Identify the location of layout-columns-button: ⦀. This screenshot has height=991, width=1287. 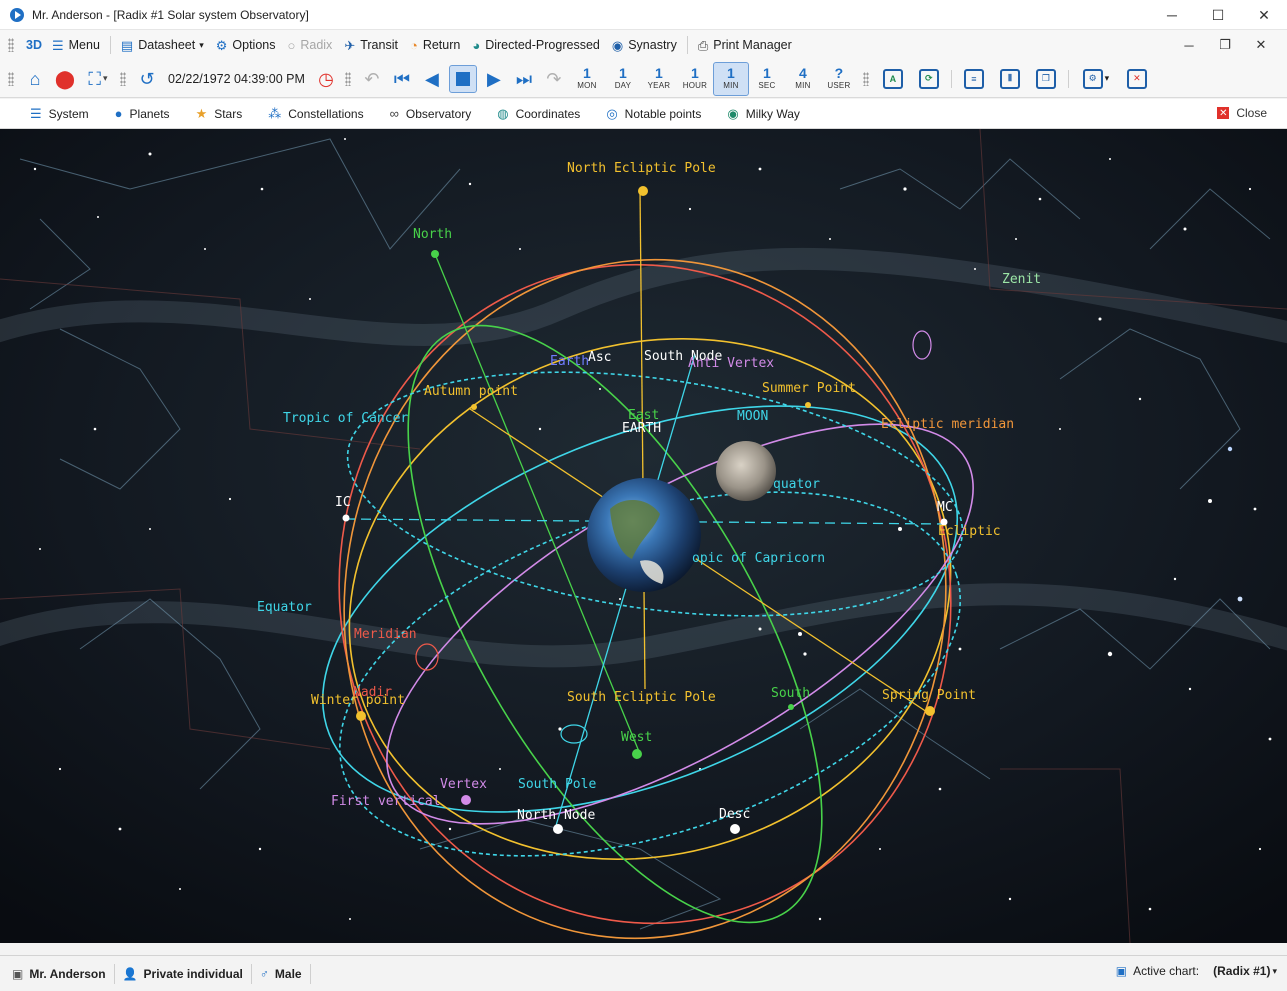
(1010, 79).